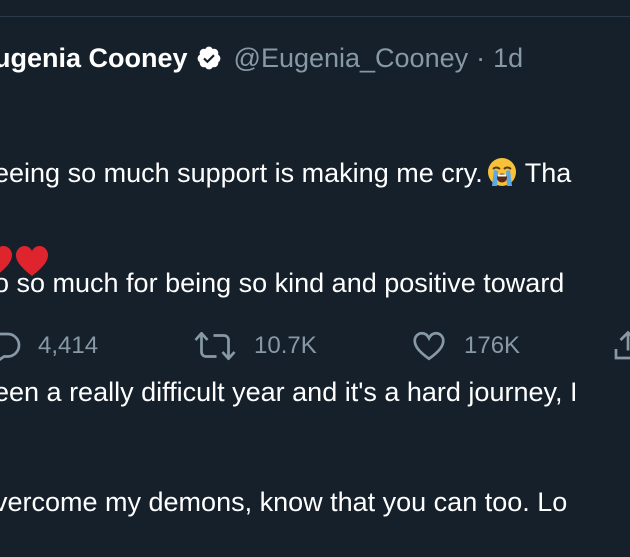  I want to click on reply-button: 4,414, so click(49, 346).